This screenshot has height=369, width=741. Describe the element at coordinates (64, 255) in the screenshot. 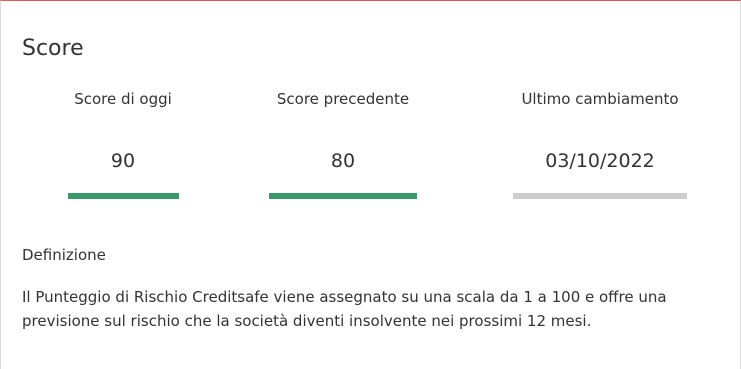

I see `definition-heading: Definizione` at that location.